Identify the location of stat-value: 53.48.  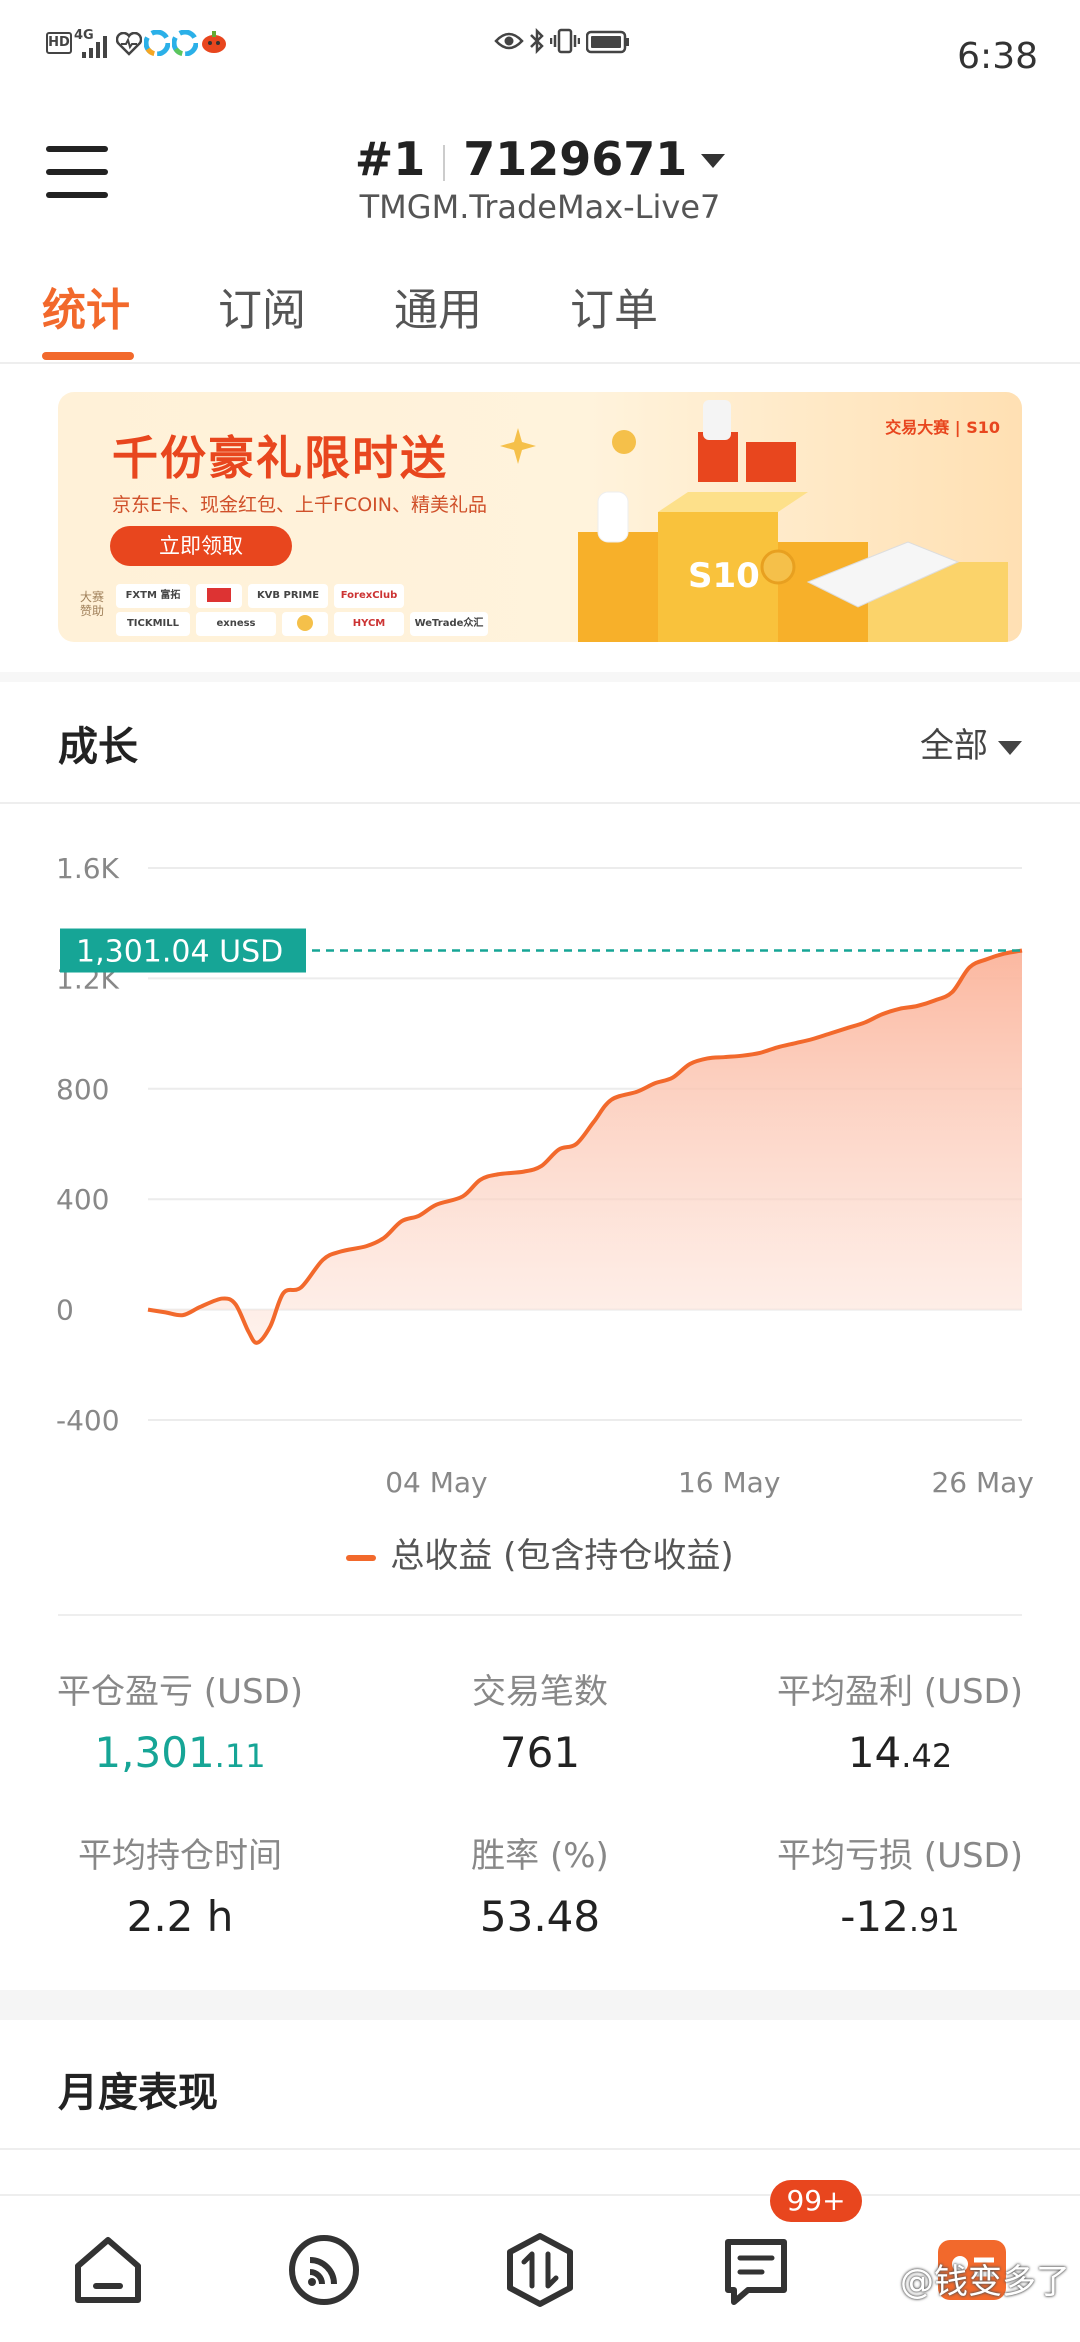
(540, 1916).